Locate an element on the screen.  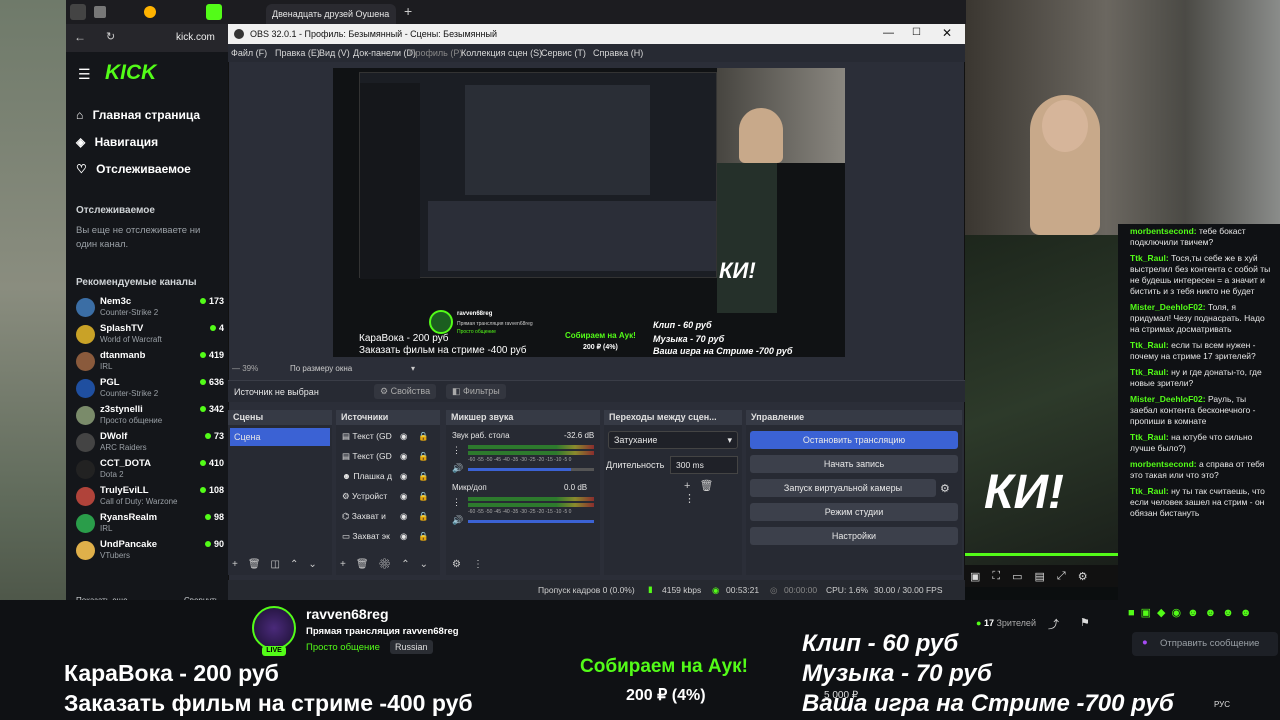
fullscreen-icon: ⛶ is located at coordinates (996, 576).